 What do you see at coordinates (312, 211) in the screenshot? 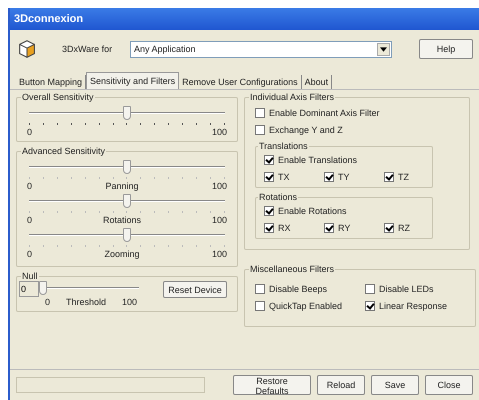
I see `checkbox-label: Enable Rotations` at bounding box center [312, 211].